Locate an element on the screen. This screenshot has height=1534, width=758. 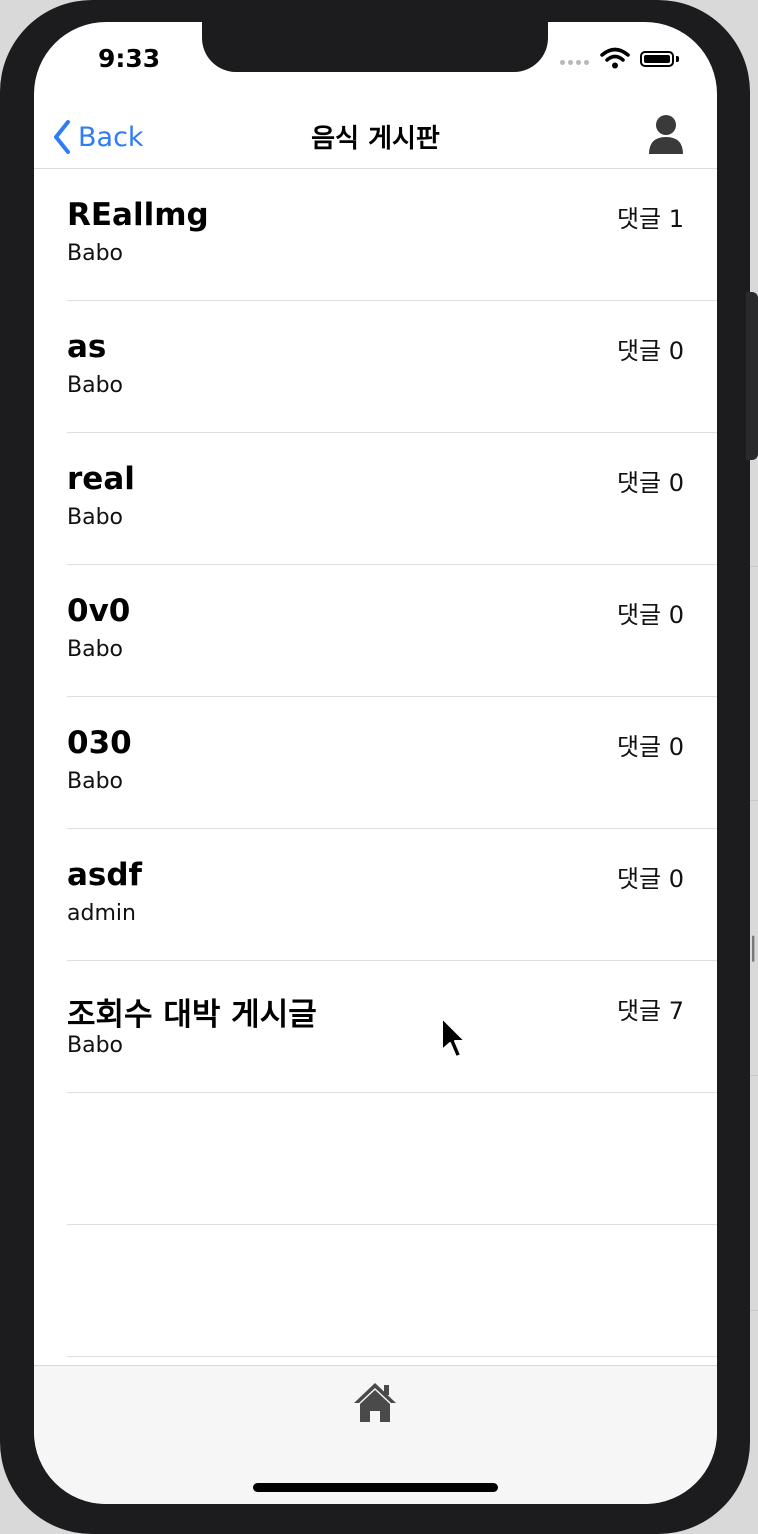
post-title: REallmg is located at coordinates (138, 215).